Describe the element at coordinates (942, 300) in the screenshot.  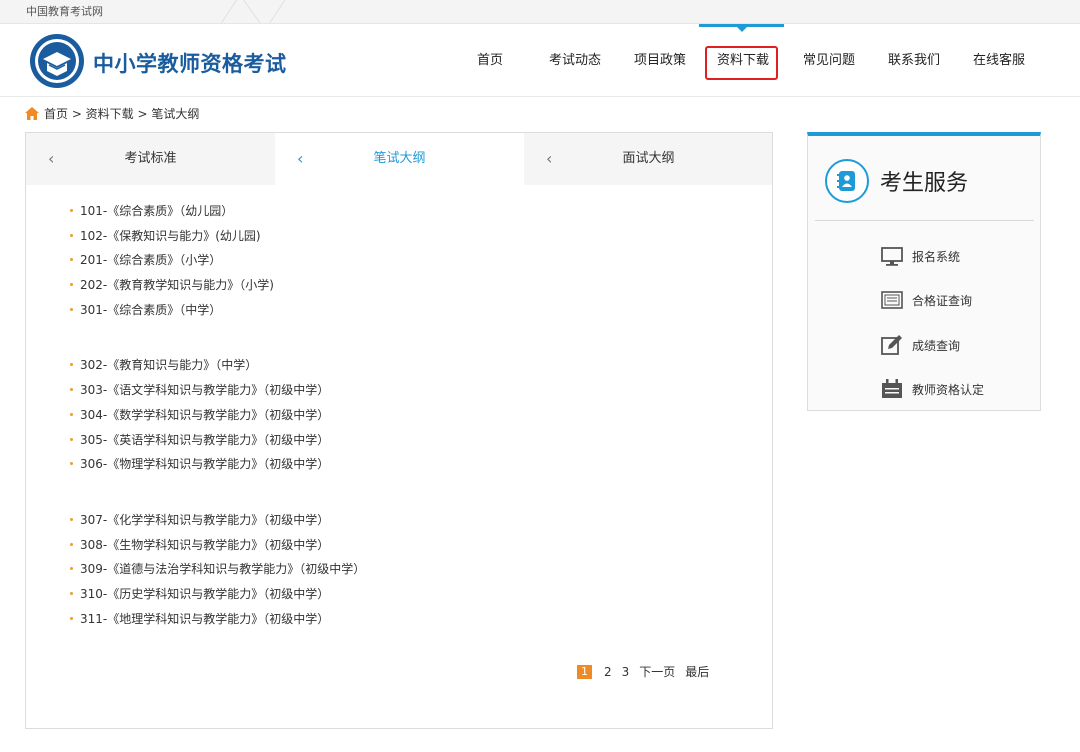
I see `side-item-label: 合格证查询` at that location.